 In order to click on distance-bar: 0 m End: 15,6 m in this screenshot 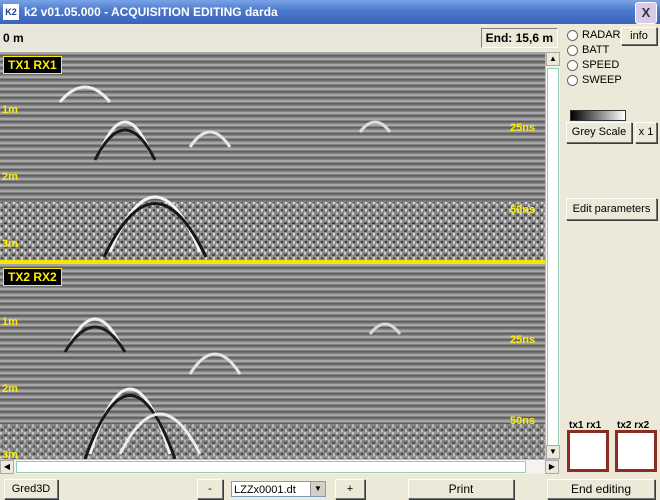, I will do `click(280, 38)`.